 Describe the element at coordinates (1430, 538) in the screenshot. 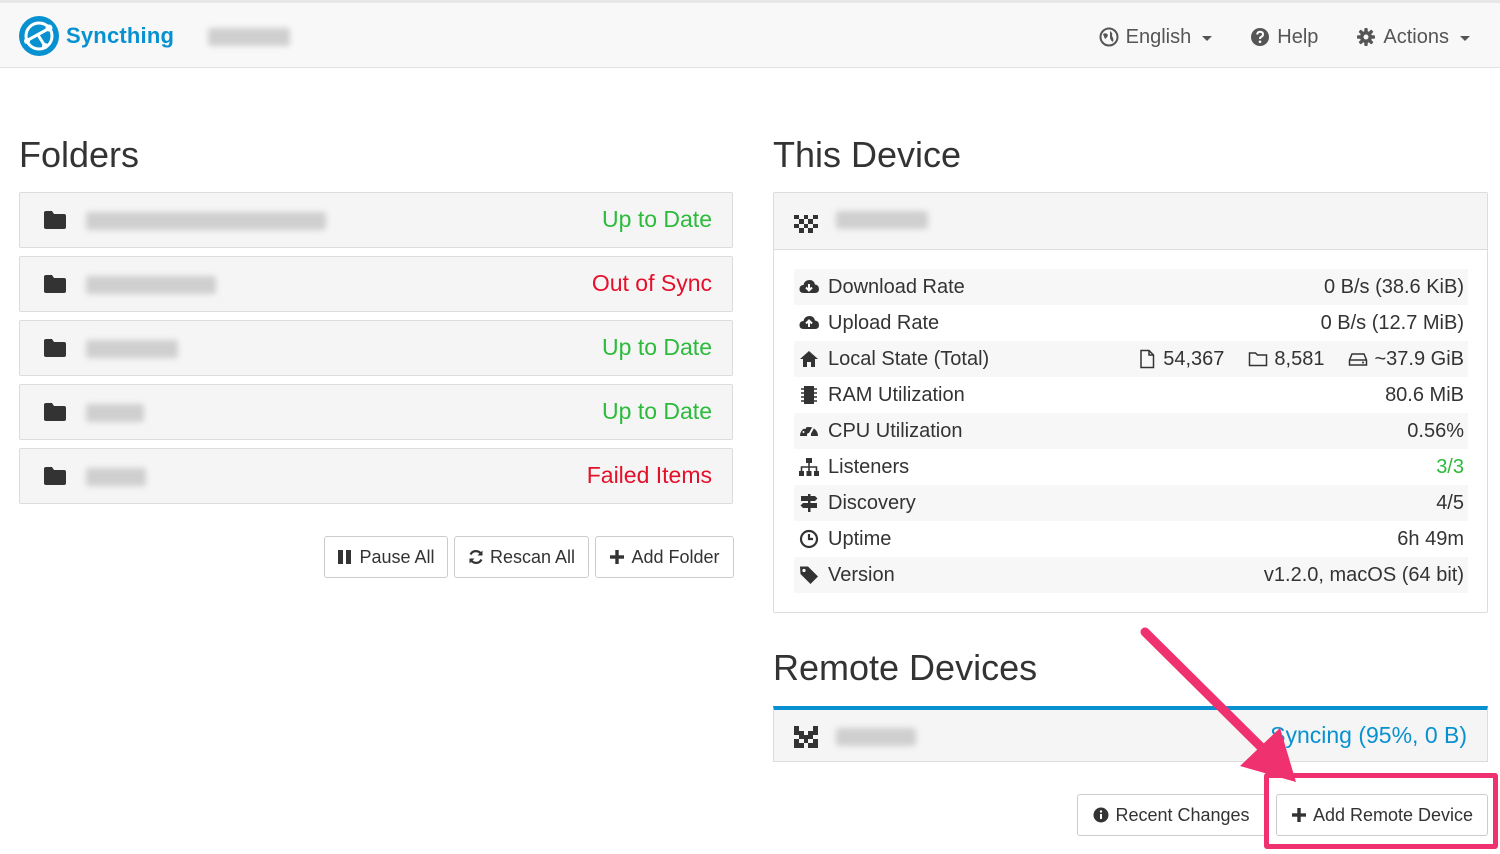

I see `stat-value: 6h 49m` at that location.